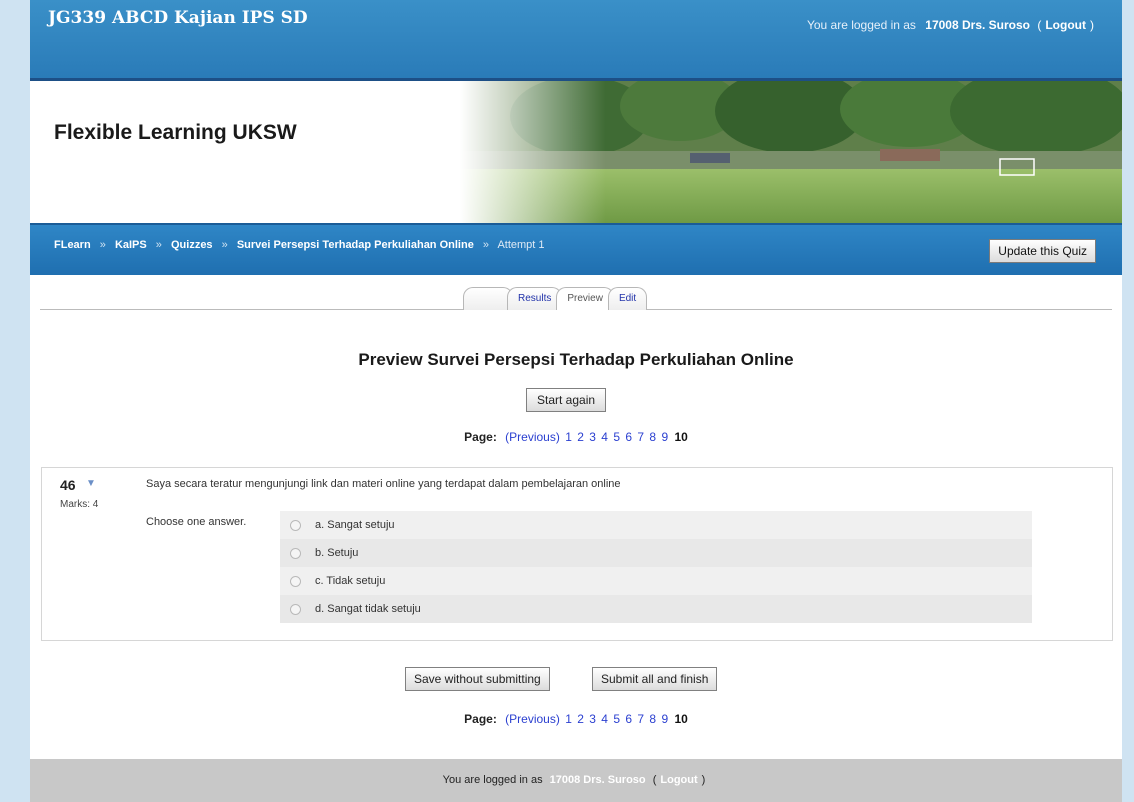  I want to click on login-prefix: You are logged in as, so click(861, 25).